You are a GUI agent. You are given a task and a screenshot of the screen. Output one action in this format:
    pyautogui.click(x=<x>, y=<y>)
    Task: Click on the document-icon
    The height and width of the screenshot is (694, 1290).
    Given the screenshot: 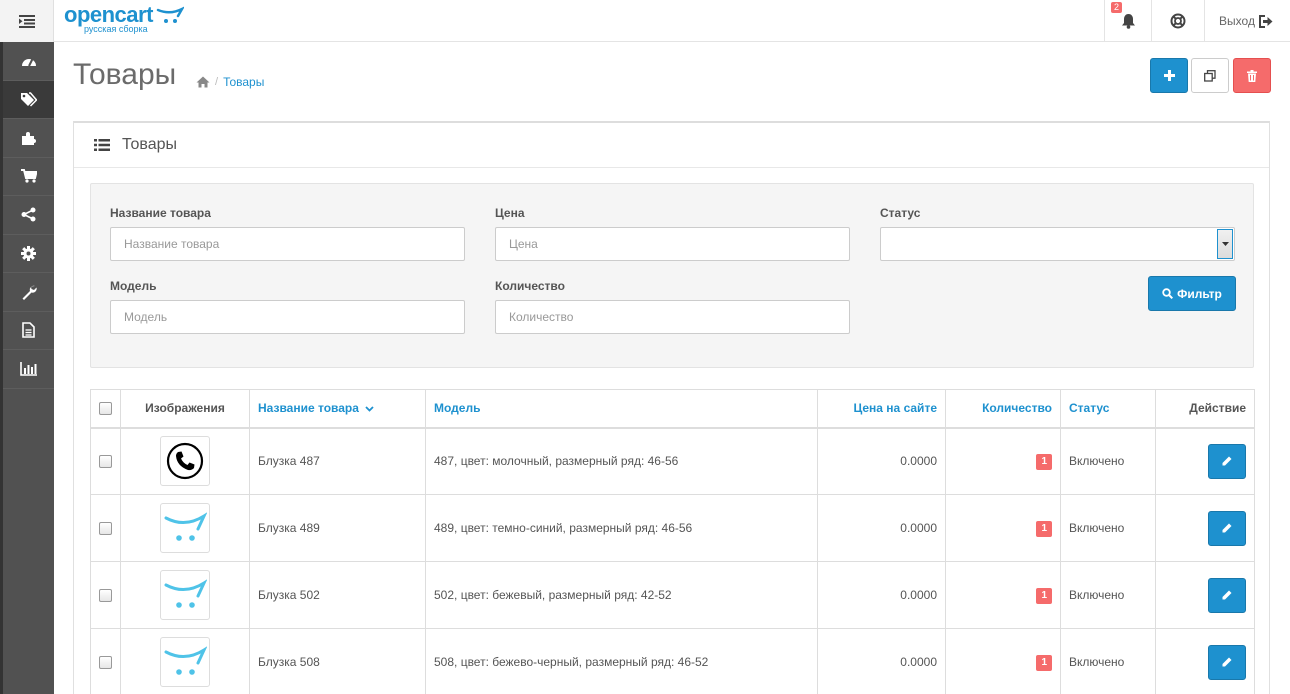 What is the action you would take?
    pyautogui.click(x=28, y=330)
    